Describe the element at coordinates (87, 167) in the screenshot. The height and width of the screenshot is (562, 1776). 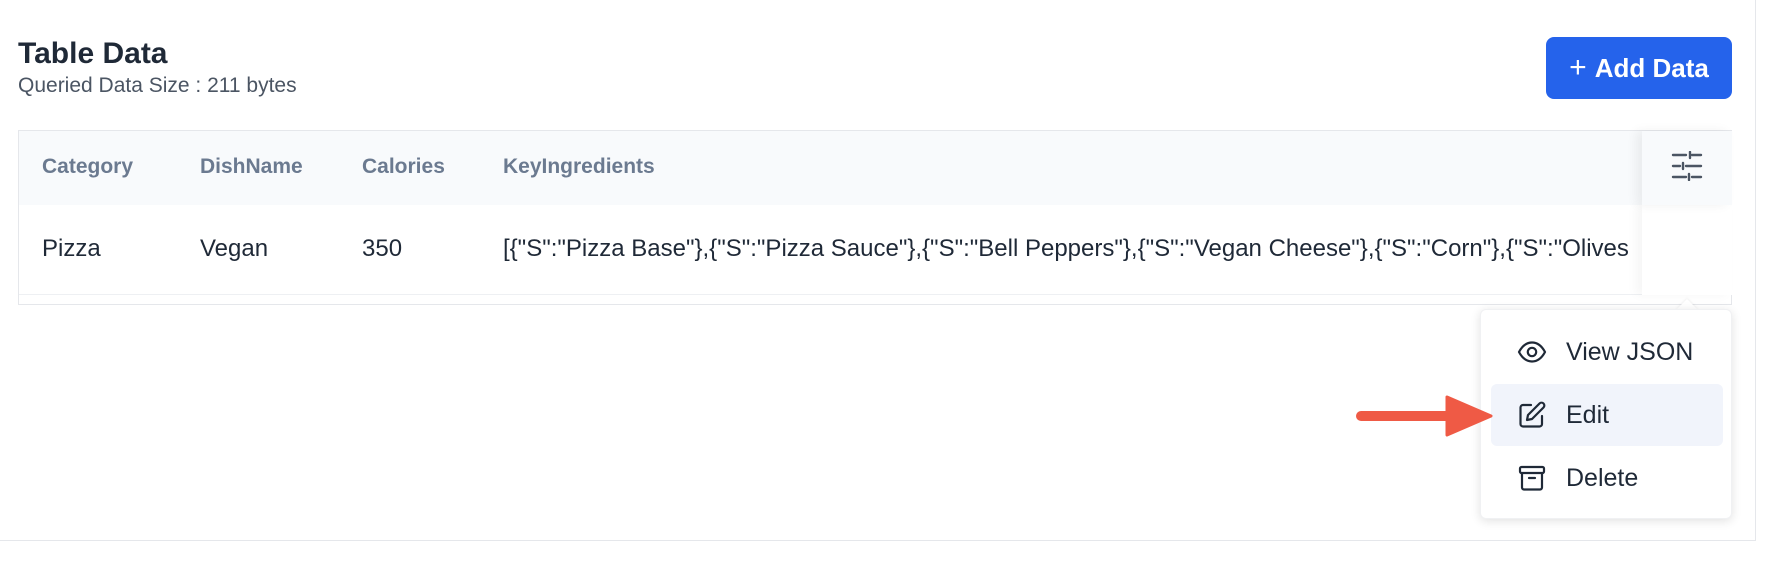
I see `column-header-category: Category` at that location.